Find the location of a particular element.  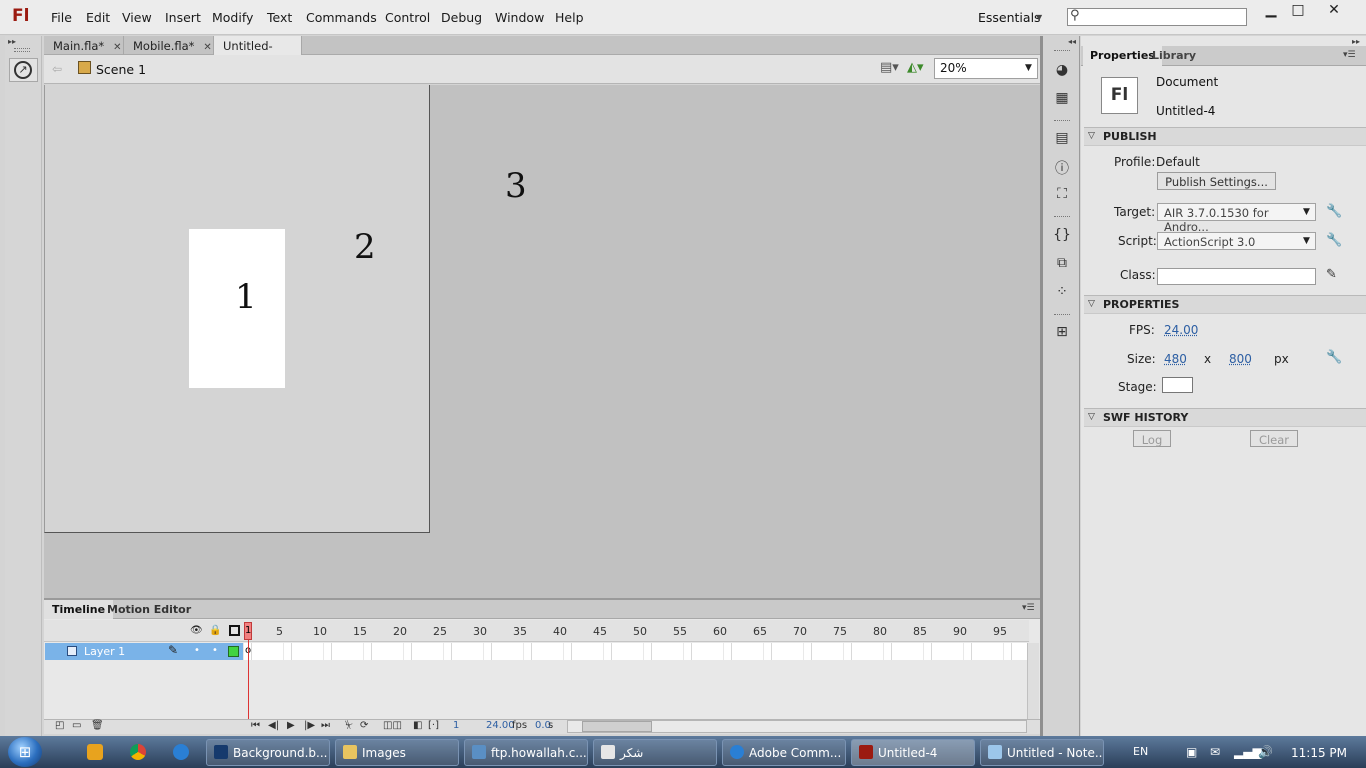

center-frame-icon: ⏧ is located at coordinates (349, 725).